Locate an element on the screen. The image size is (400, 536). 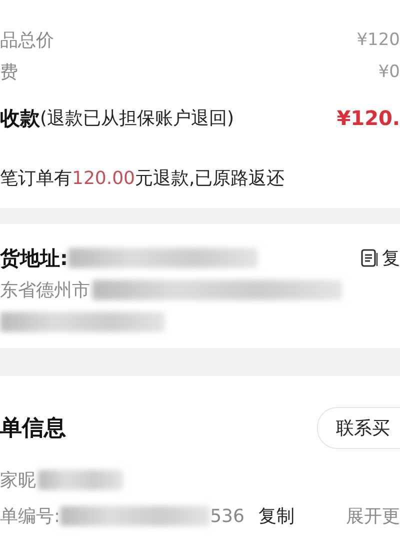
nickname-label: 家昵 is located at coordinates (18, 480).